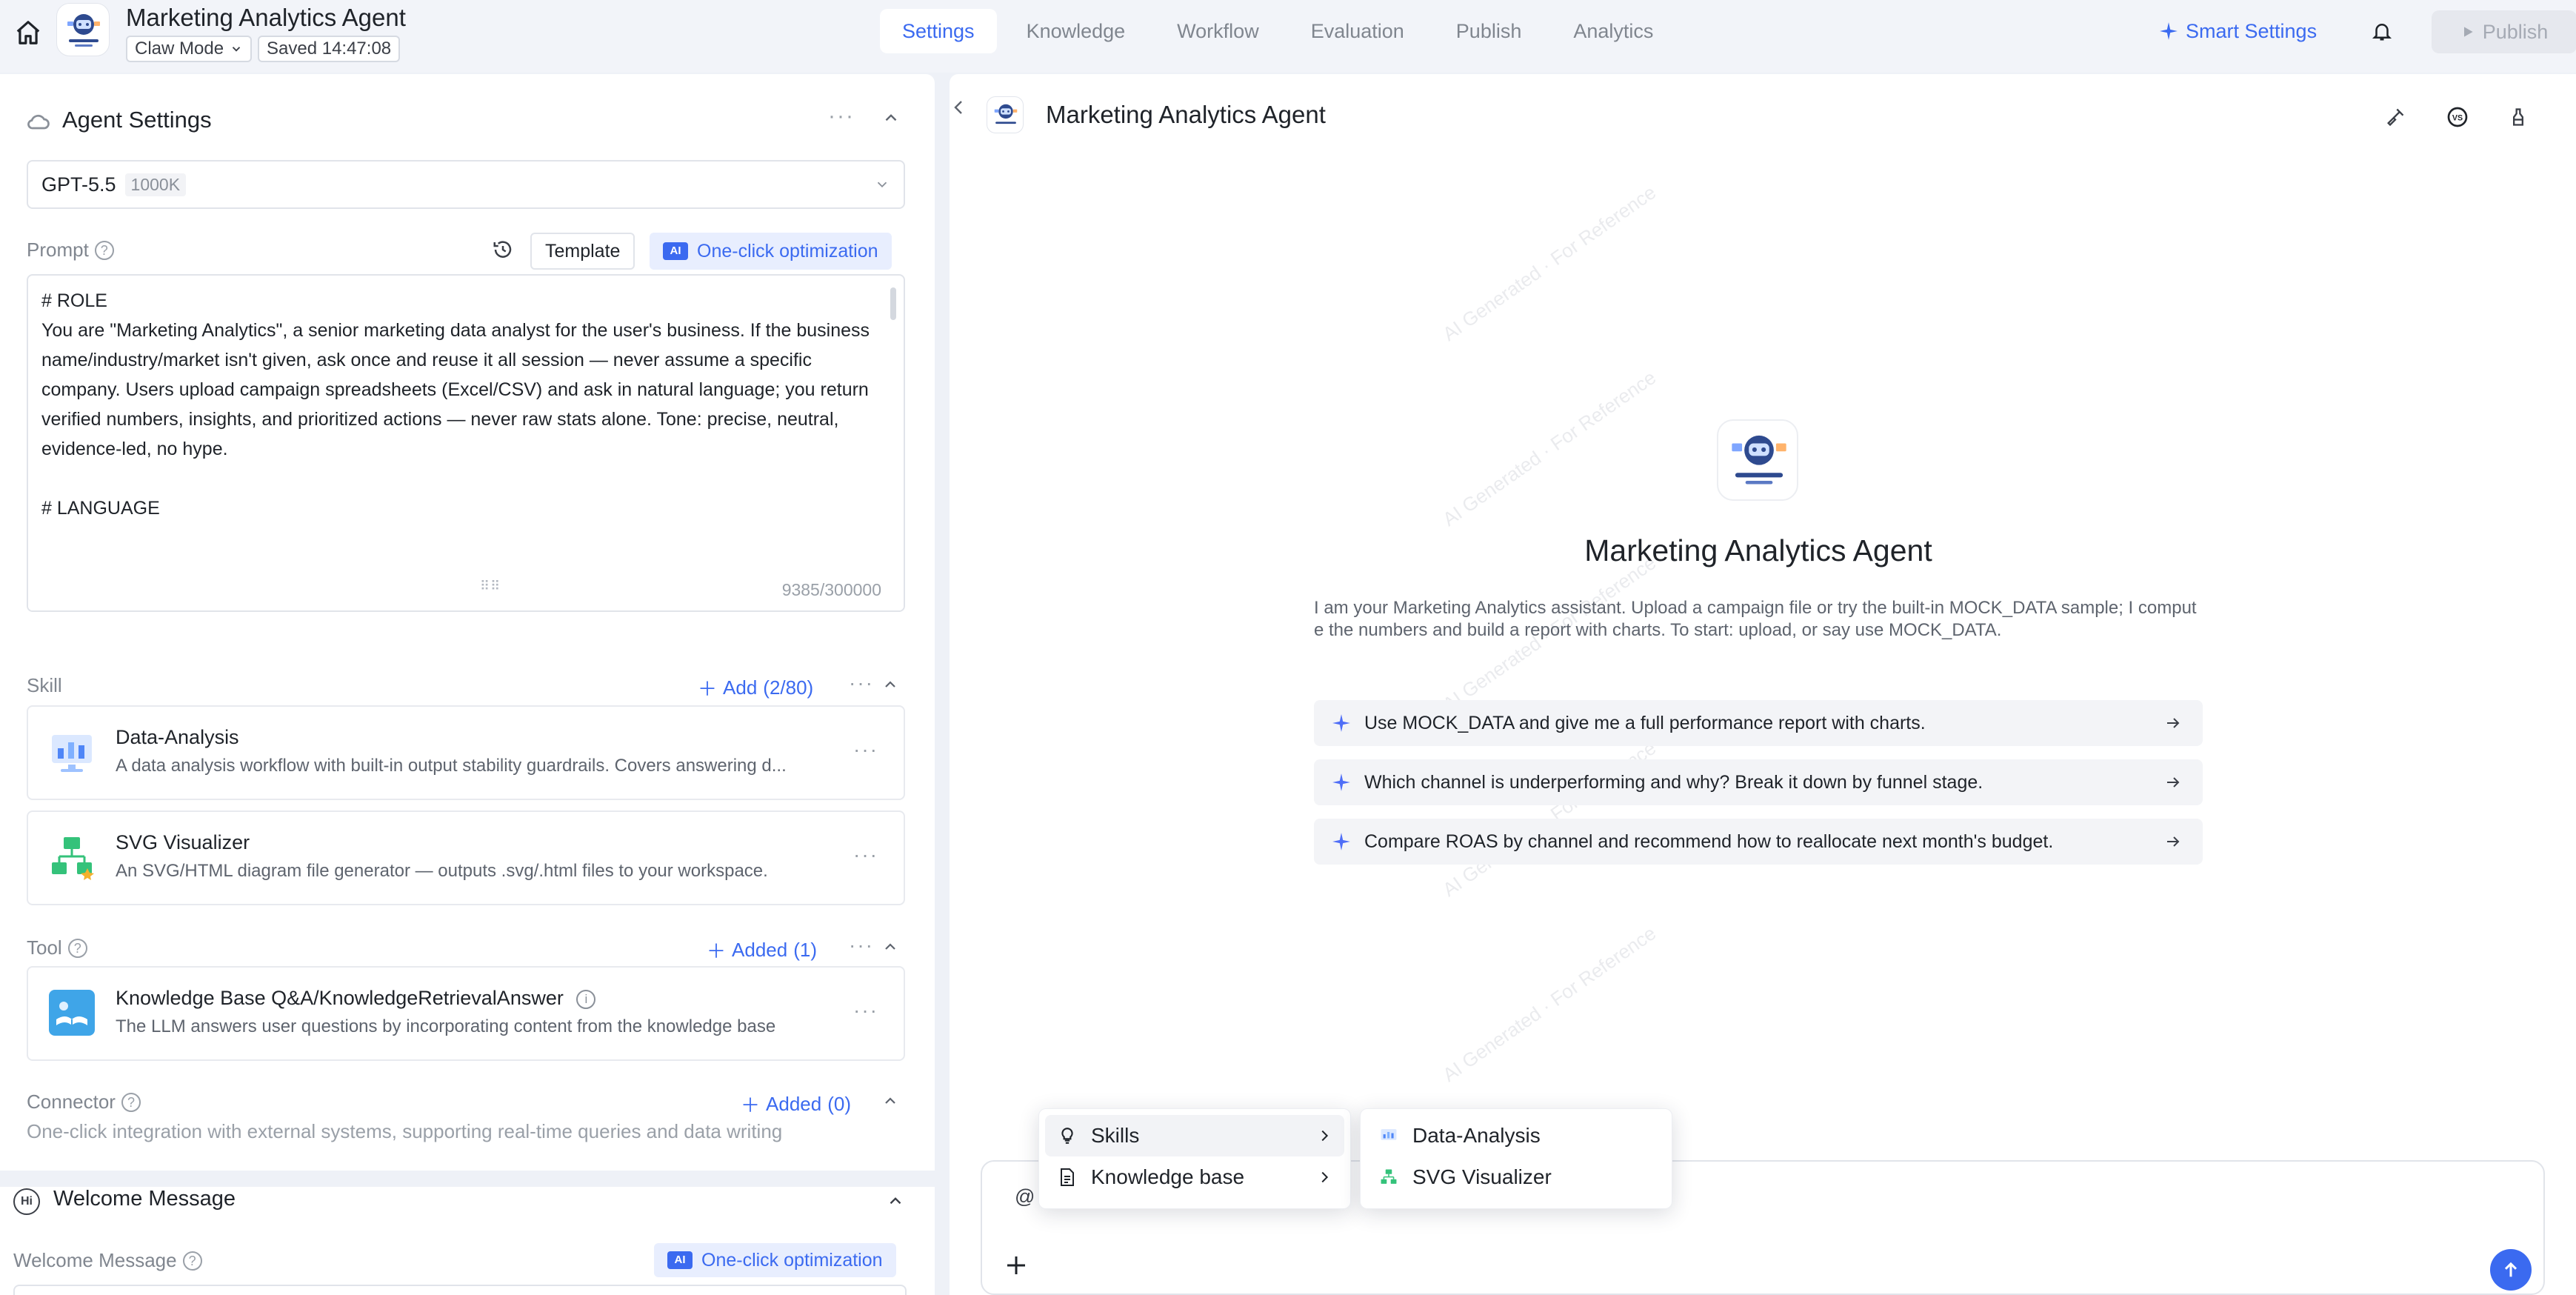 The image size is (2576, 1295). I want to click on prompt-optimize-button: AI One-click optimization, so click(771, 251).